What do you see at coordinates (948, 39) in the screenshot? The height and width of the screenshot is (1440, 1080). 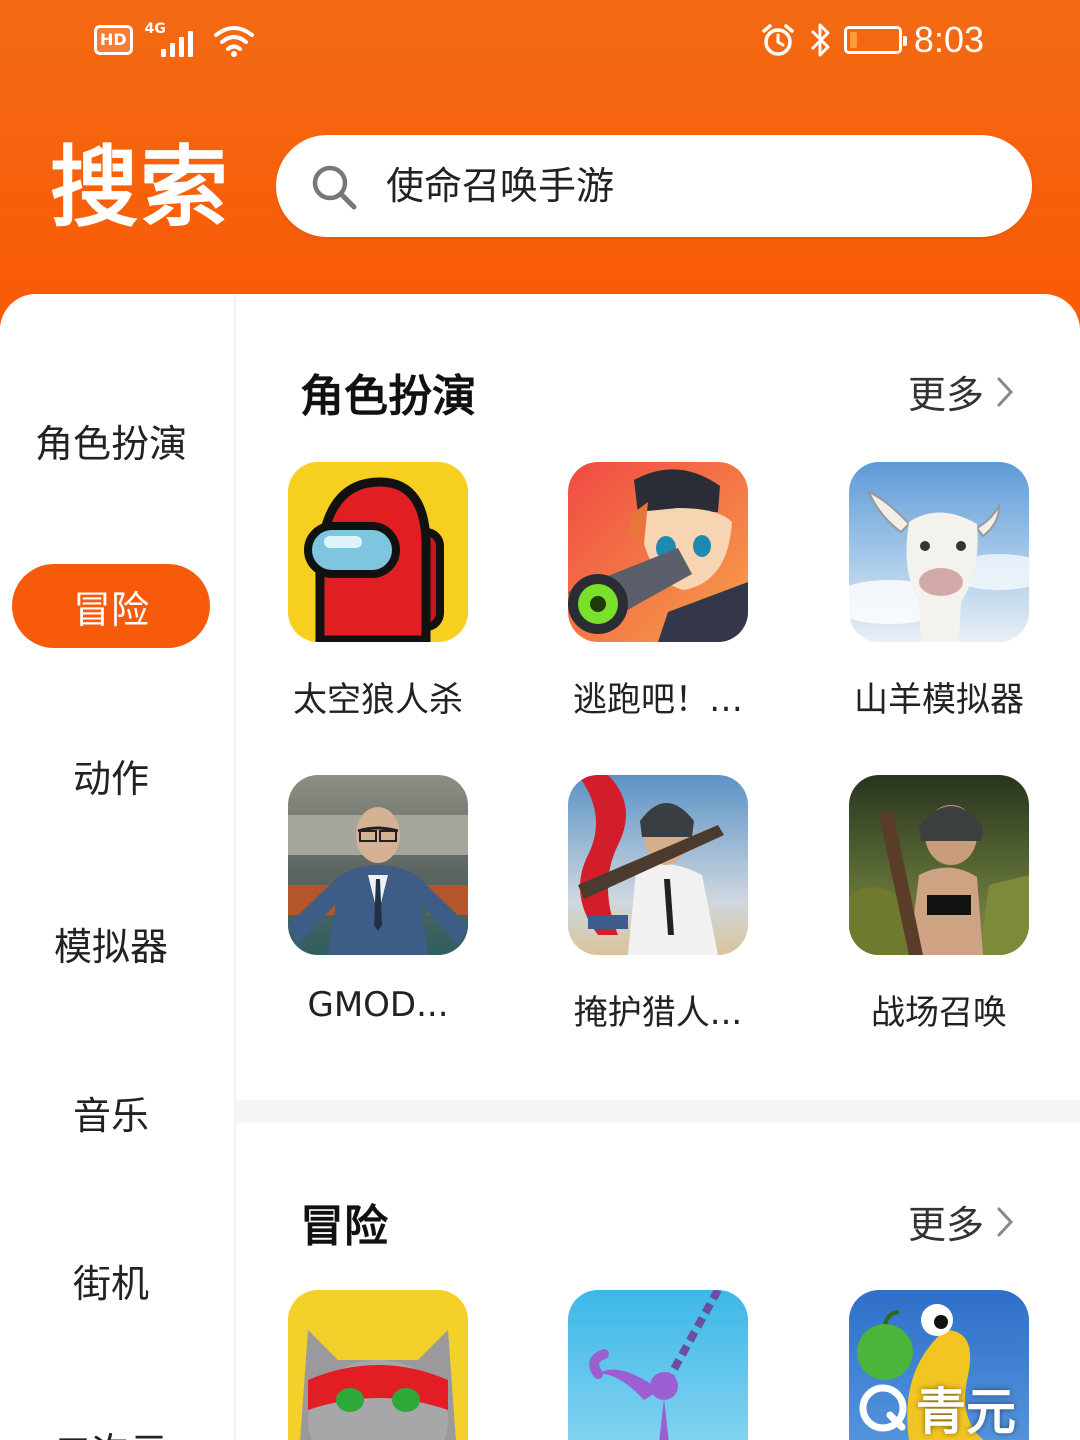 I see `status-time: 8:03` at bounding box center [948, 39].